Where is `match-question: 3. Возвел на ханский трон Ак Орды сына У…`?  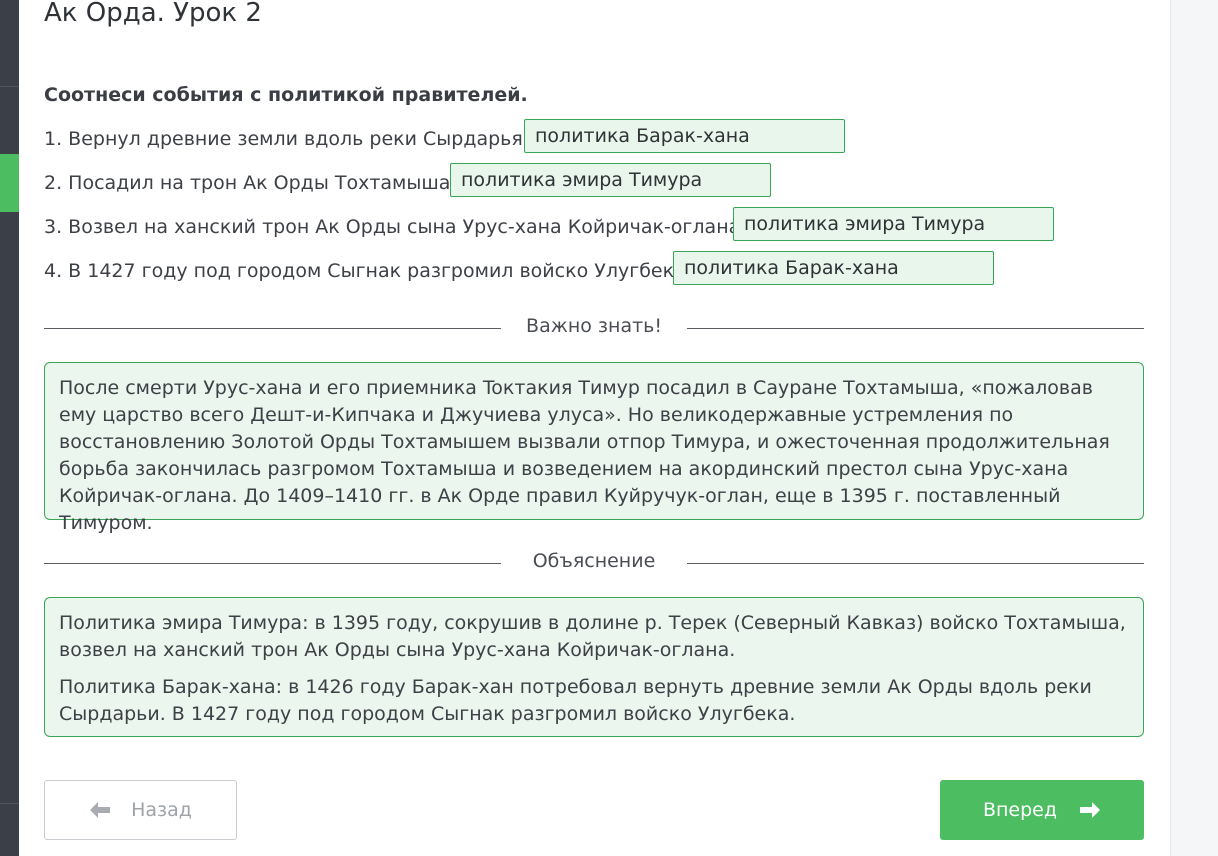
match-question: 3. Возвел на ханский трон Ак Орды сына У… is located at coordinates (395, 227).